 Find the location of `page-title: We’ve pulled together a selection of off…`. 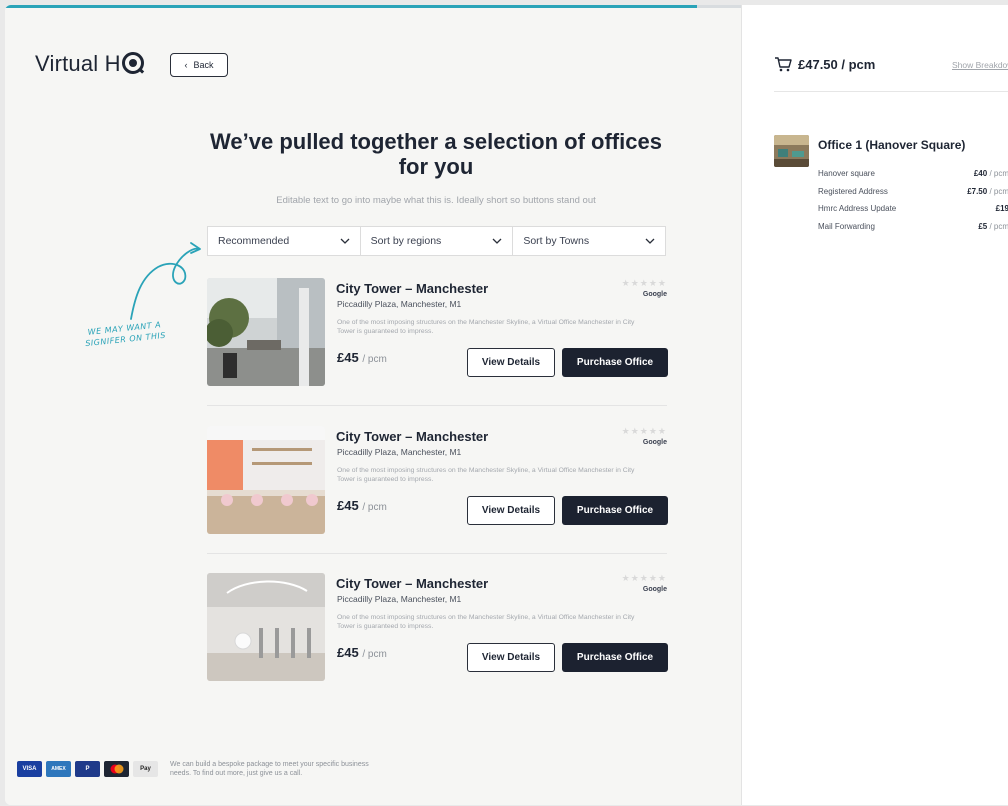

page-title: We’ve pulled together a selection of off… is located at coordinates (436, 154).